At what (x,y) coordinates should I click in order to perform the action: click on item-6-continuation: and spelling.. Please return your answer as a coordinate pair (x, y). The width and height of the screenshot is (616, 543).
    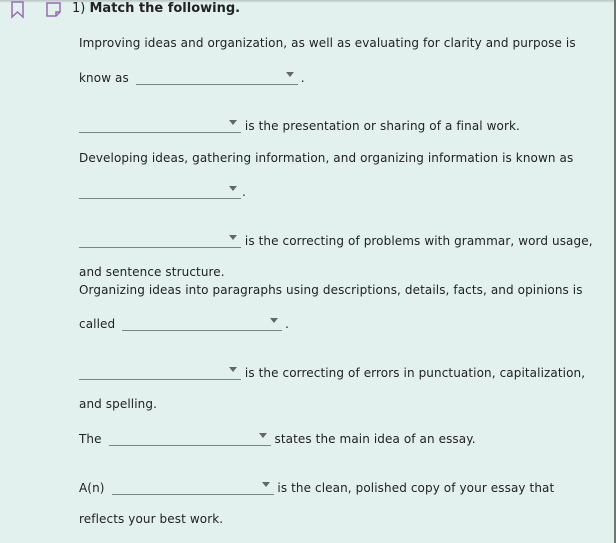
    Looking at the image, I should click on (118, 404).